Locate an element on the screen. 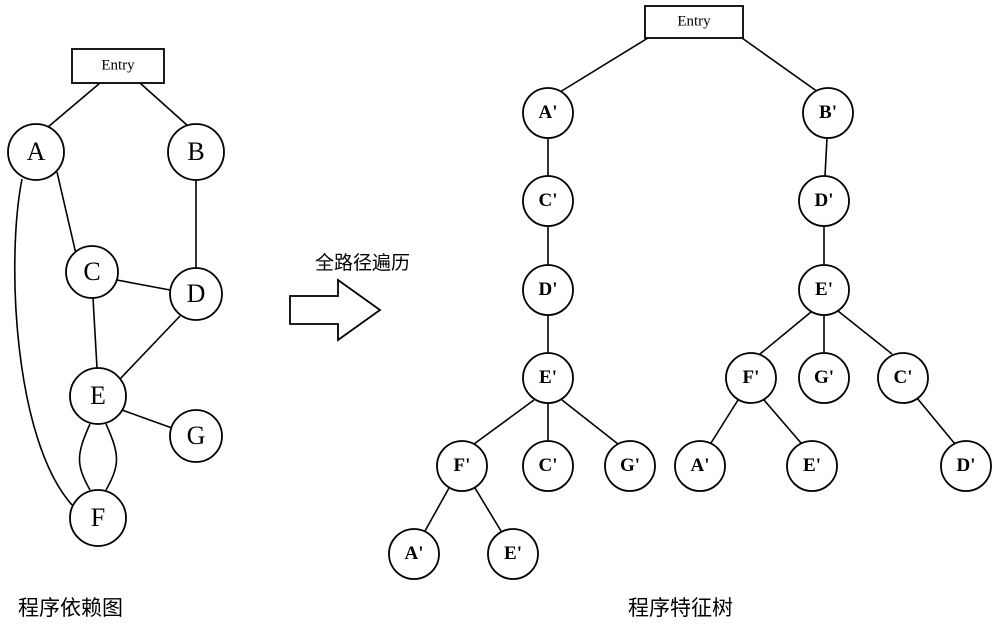  left-graph-caption: 程序依赖图 is located at coordinates (70, 608).